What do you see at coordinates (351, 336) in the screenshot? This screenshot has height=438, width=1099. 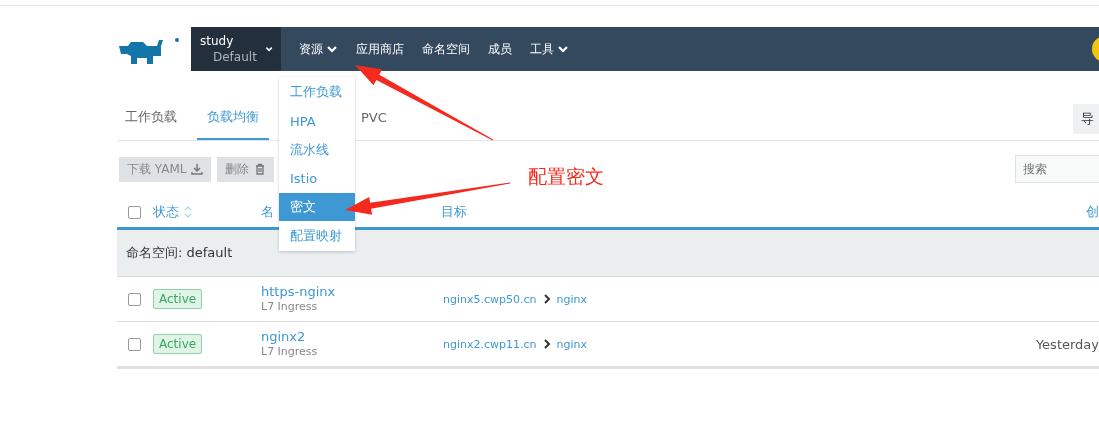 I see `resource-link: nginx2` at bounding box center [351, 336].